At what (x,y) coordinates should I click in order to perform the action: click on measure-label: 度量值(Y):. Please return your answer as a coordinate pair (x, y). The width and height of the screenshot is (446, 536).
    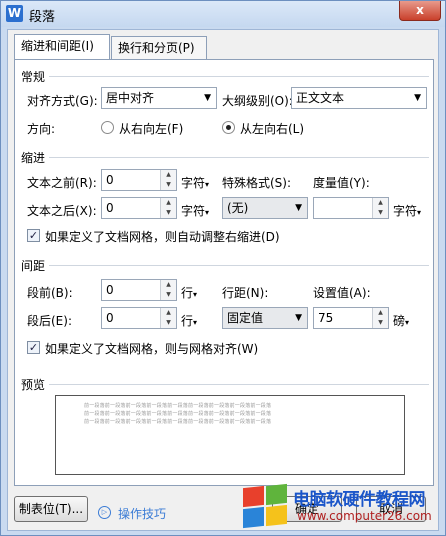
    Looking at the image, I should click on (341, 183).